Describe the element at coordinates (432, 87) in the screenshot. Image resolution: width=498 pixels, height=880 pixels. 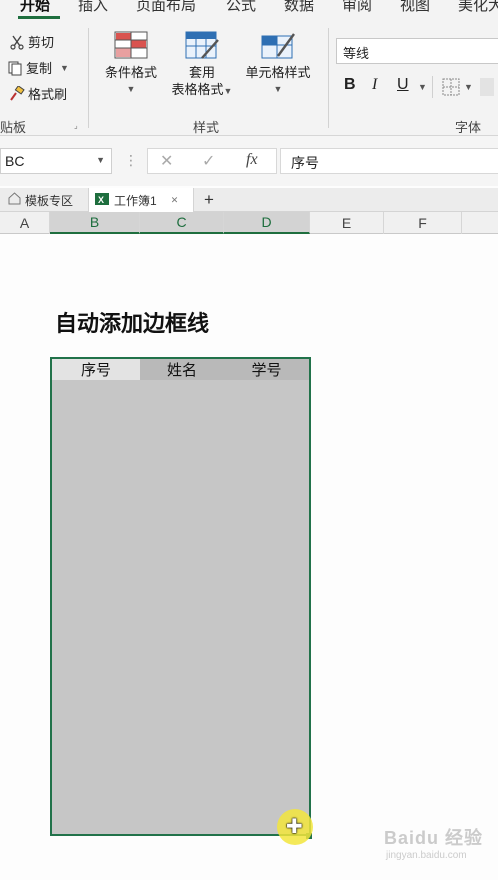
I see `divider` at that location.